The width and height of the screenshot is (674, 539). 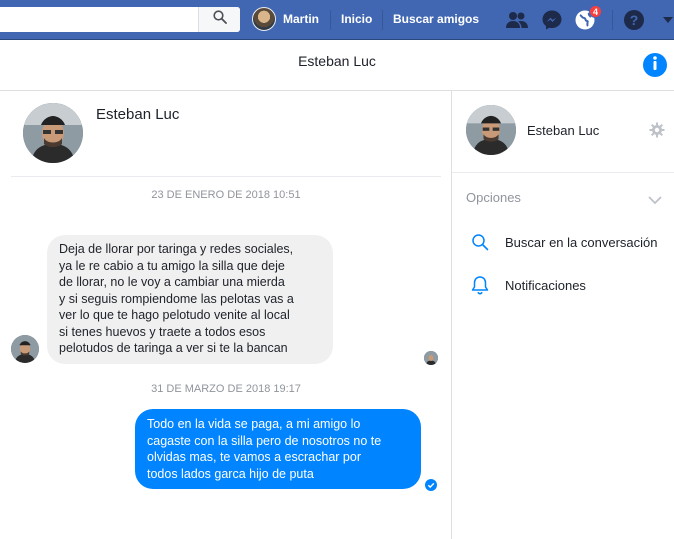 I want to click on profile-divider, so click(x=226, y=176).